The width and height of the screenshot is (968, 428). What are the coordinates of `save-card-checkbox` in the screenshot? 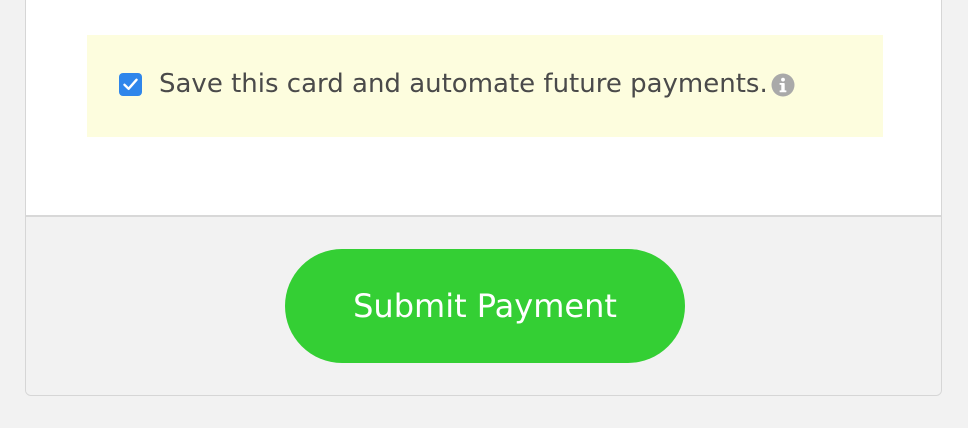 It's located at (130, 84).